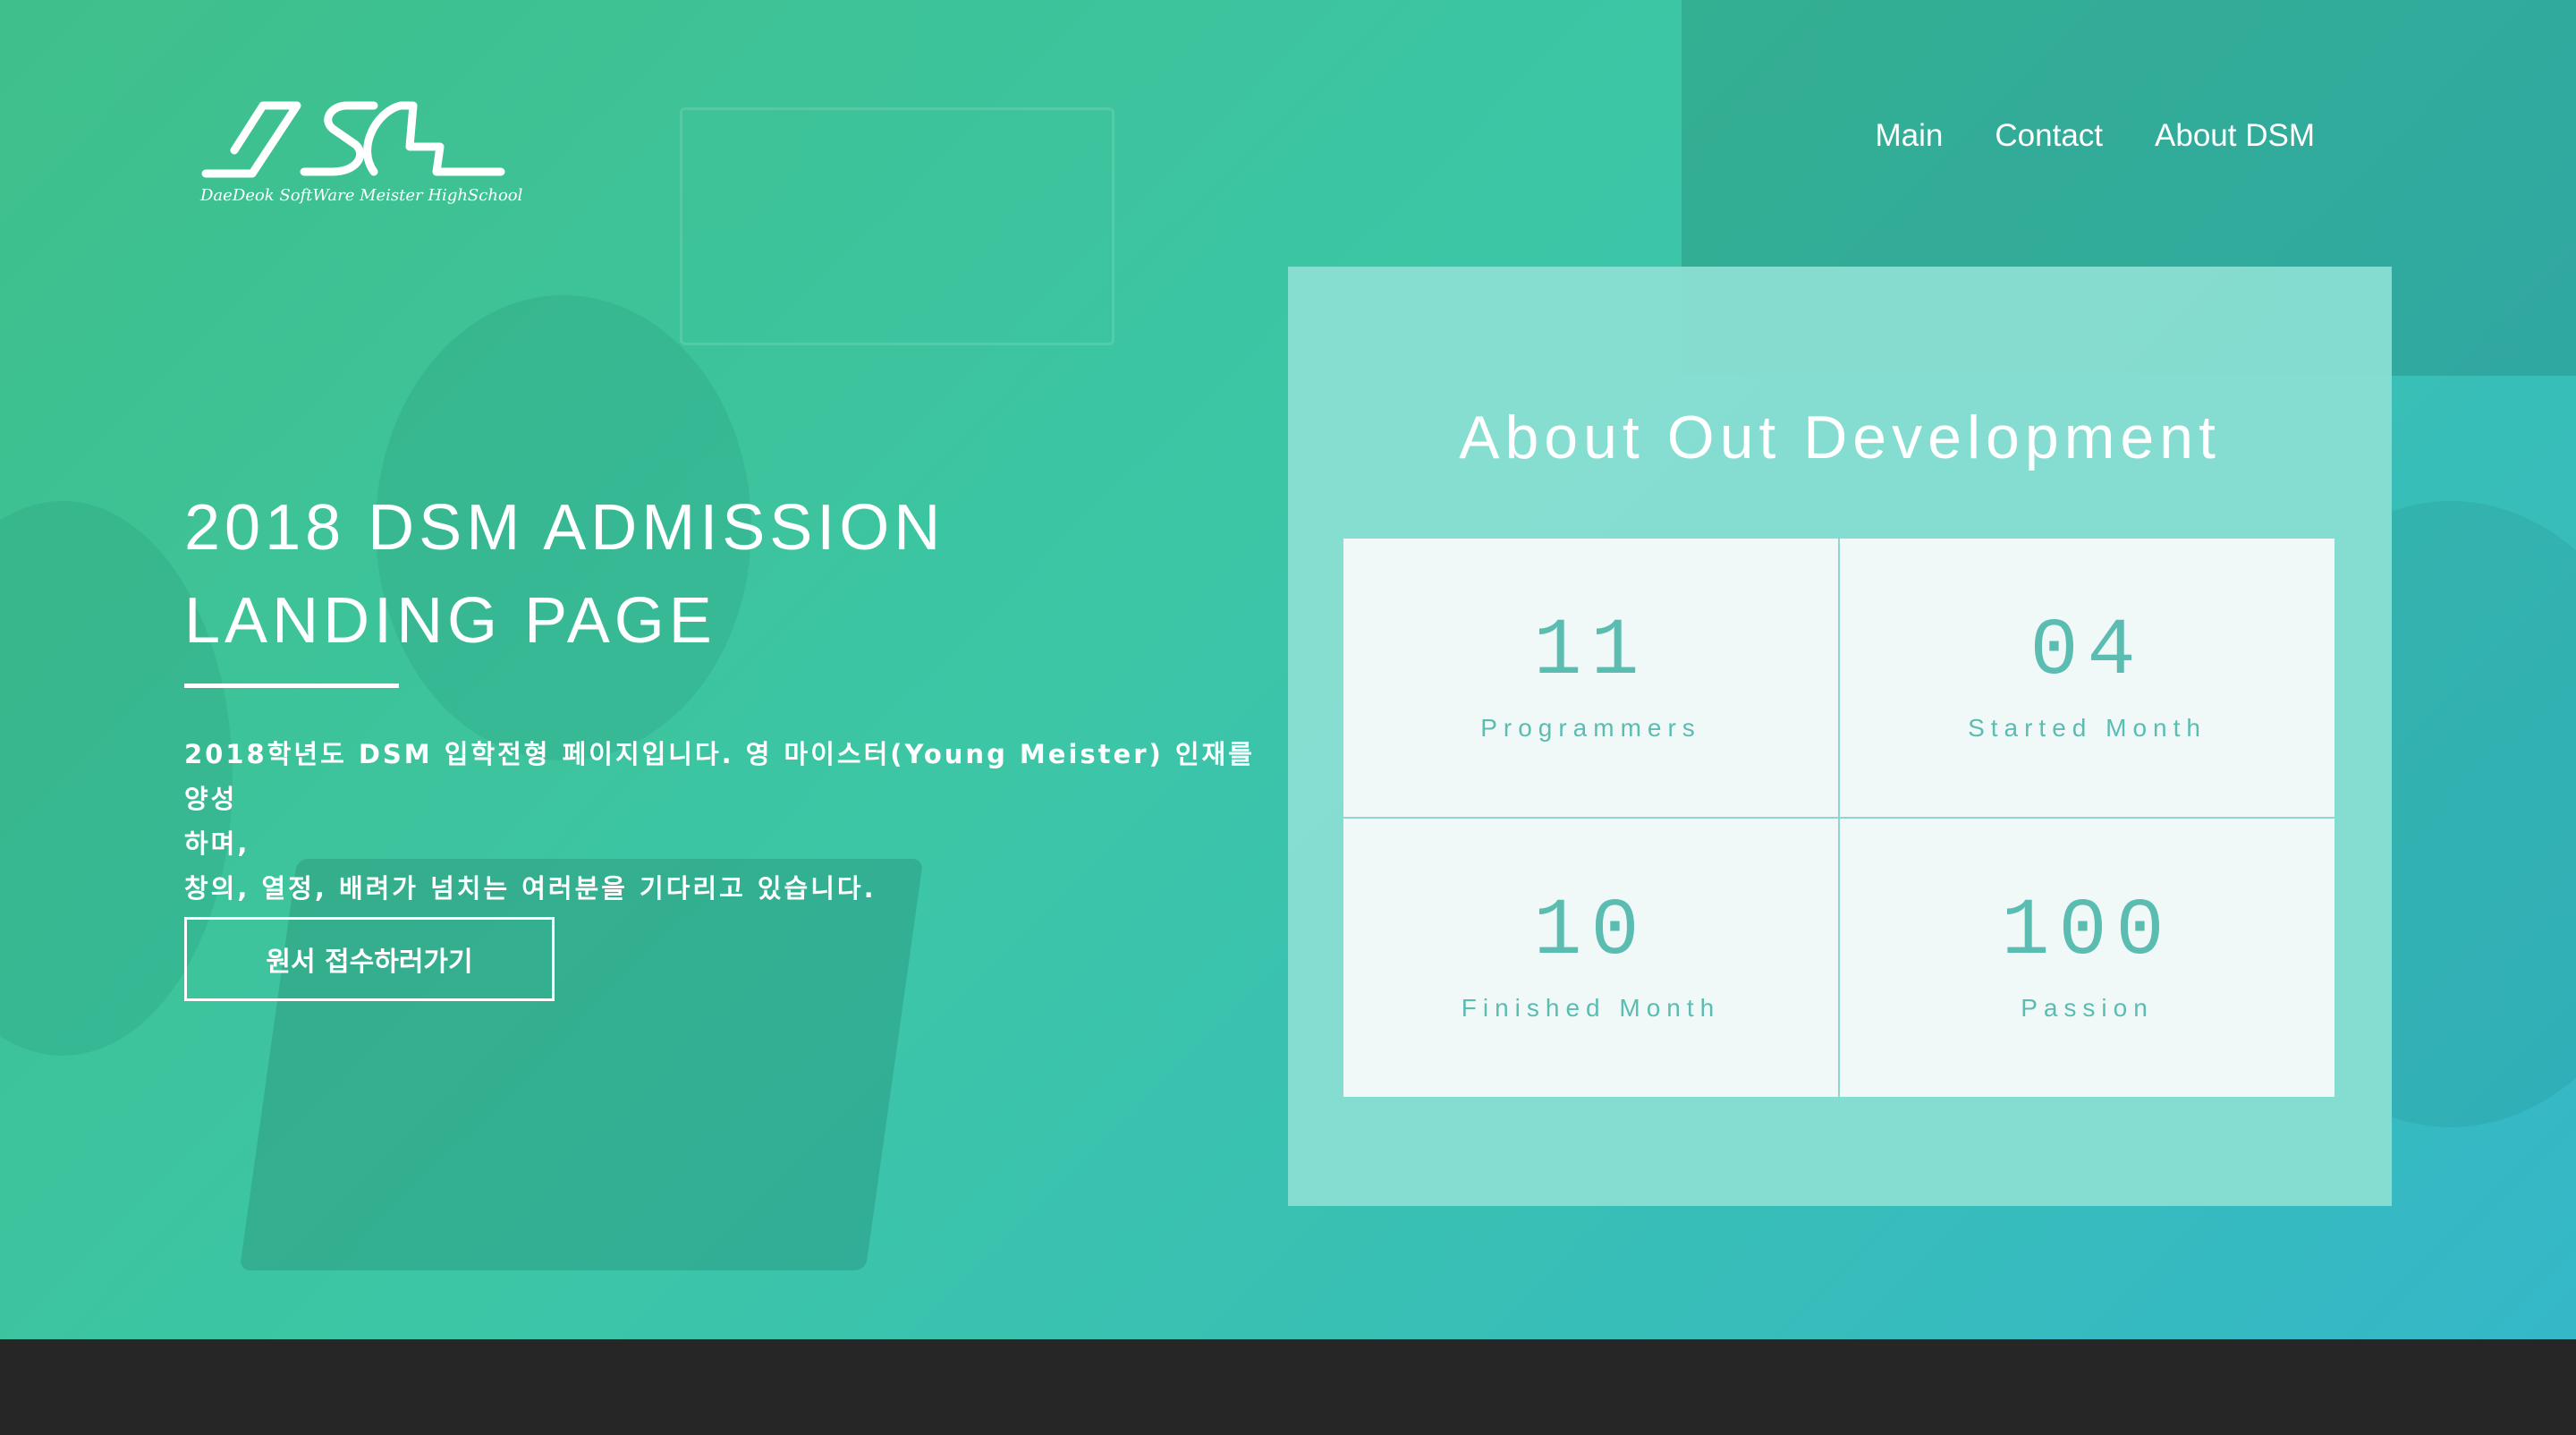 The image size is (2576, 1435). What do you see at coordinates (450, 621) in the screenshot?
I see `hero-title-line2: LANDING PAGE` at bounding box center [450, 621].